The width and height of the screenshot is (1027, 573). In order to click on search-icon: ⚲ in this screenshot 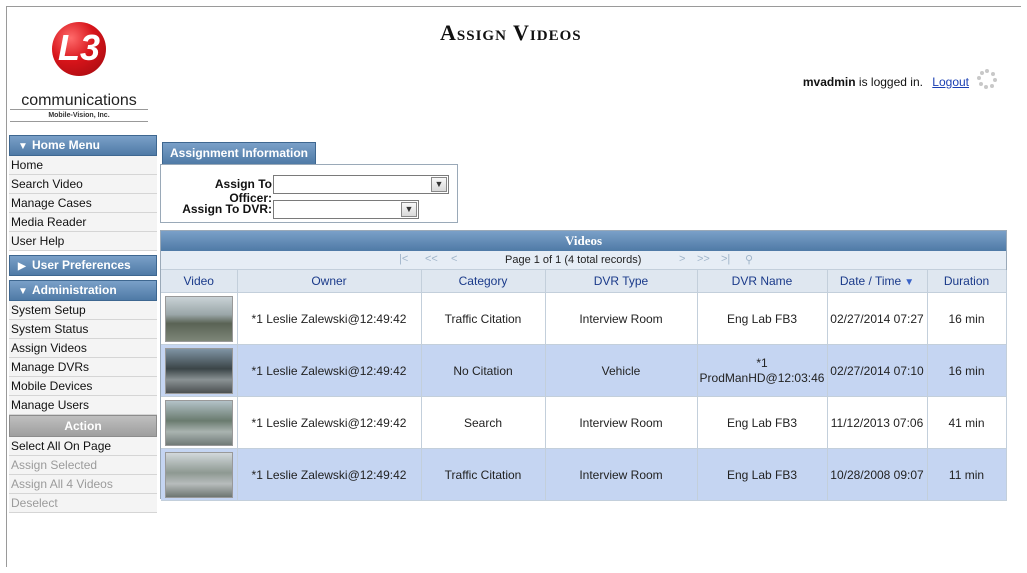, I will do `click(749, 259)`.